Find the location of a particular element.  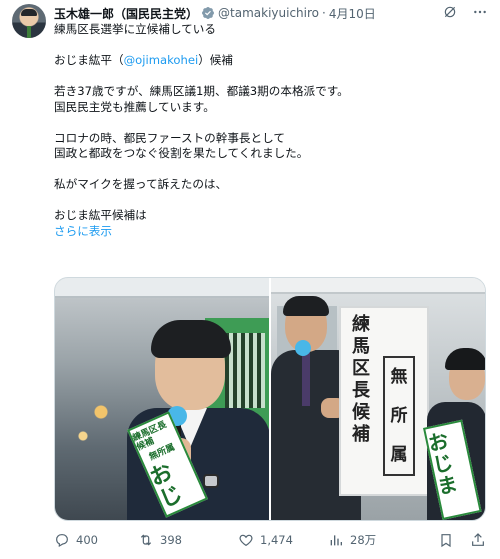

tweet-line: 若き37歳ですが、練馬区議1期、都議3期の本格派です。 is located at coordinates (201, 91).